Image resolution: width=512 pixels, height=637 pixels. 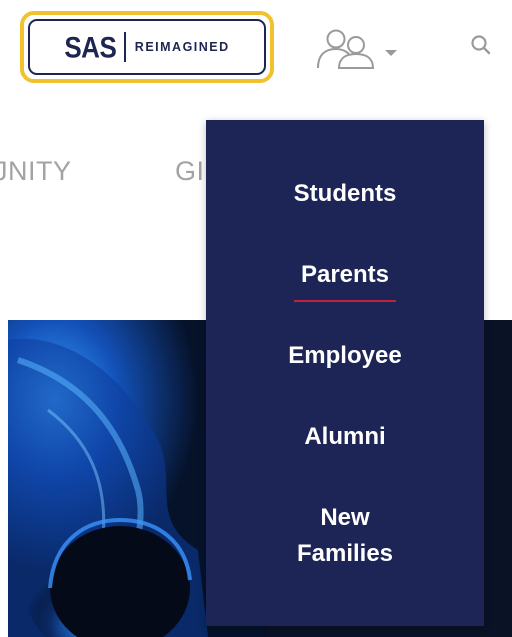 I want to click on logo-frame: SAS REIMAGINED, so click(x=147, y=47).